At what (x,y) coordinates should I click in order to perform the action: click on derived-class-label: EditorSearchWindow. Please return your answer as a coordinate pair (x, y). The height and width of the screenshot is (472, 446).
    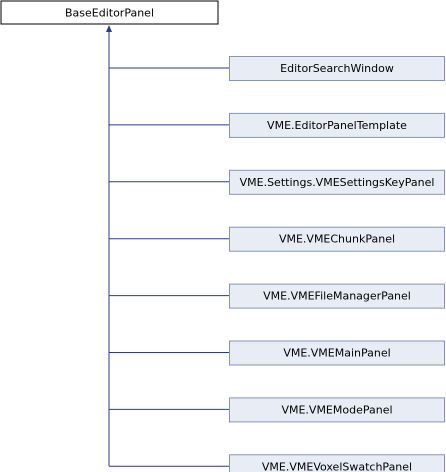
    Looking at the image, I should click on (337, 68).